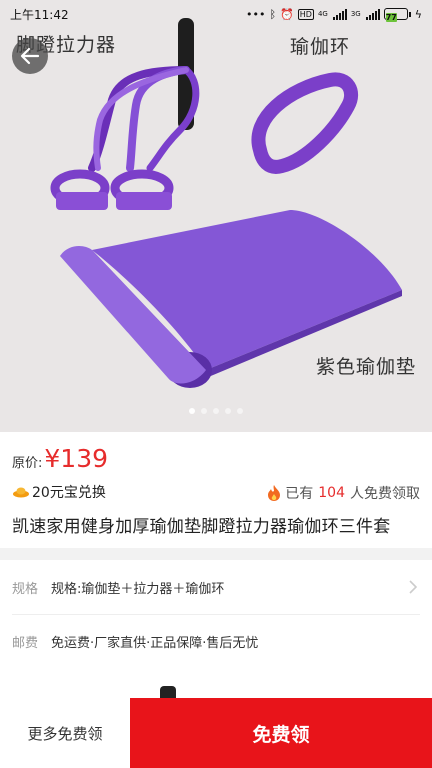 The width and height of the screenshot is (432, 768). Describe the element at coordinates (155, 643) in the screenshot. I see `spec-value: 免运费·厂家直供·正品保障·售后无忧` at that location.